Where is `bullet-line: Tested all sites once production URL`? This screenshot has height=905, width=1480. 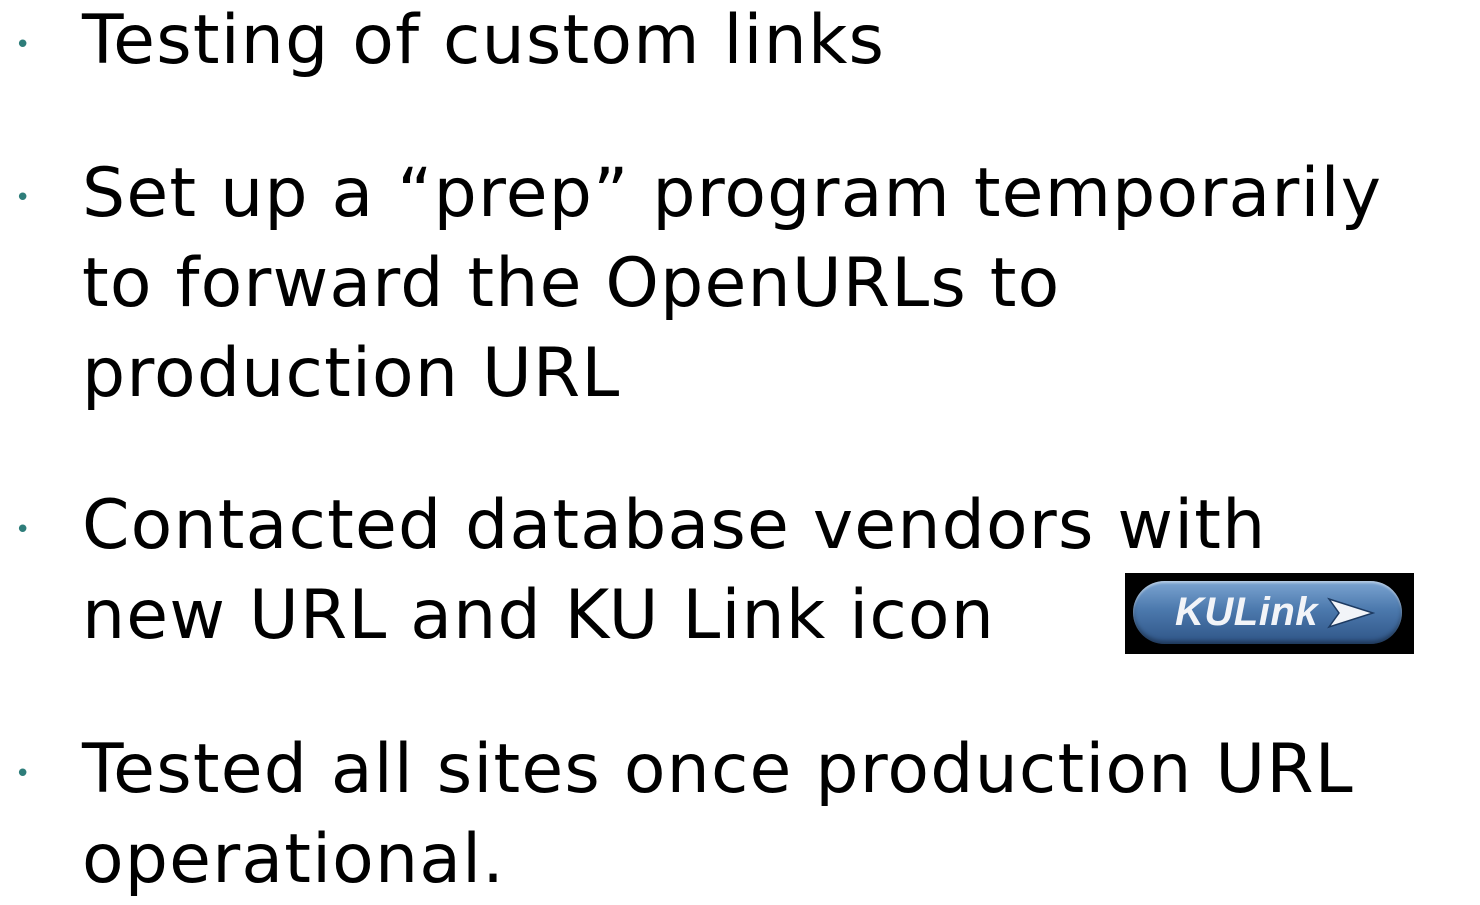
bullet-line: Tested all sites once production URL is located at coordinates (718, 769).